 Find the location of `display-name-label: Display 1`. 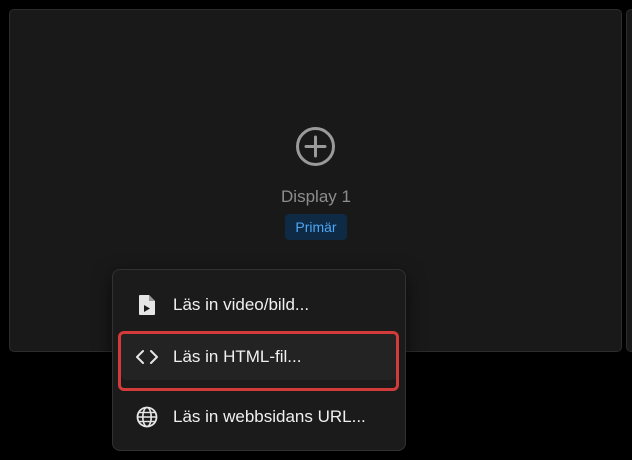

display-name-label: Display 1 is located at coordinates (316, 196).